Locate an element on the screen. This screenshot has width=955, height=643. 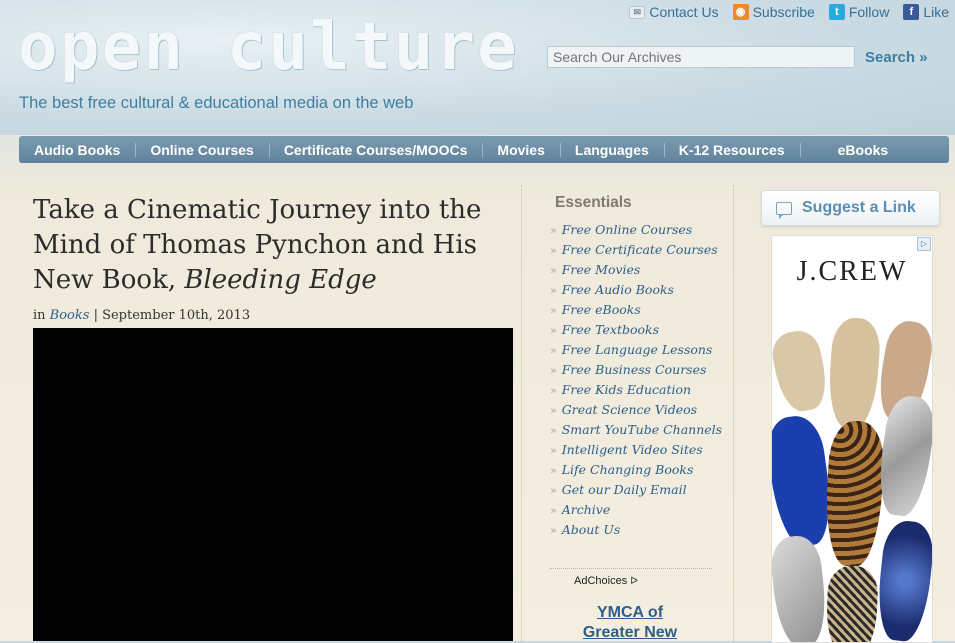
essentials-item: » Great Science Videos is located at coordinates (636, 411).